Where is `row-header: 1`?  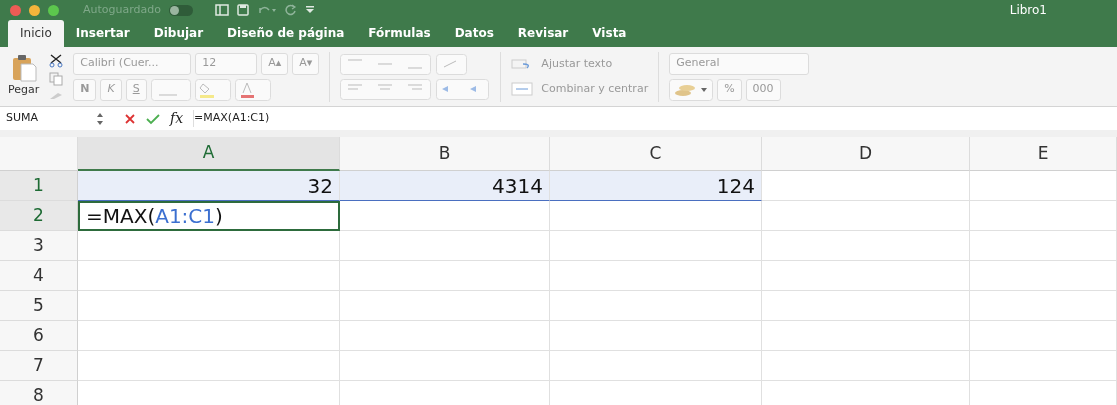
row-header: 1 is located at coordinates (39, 186).